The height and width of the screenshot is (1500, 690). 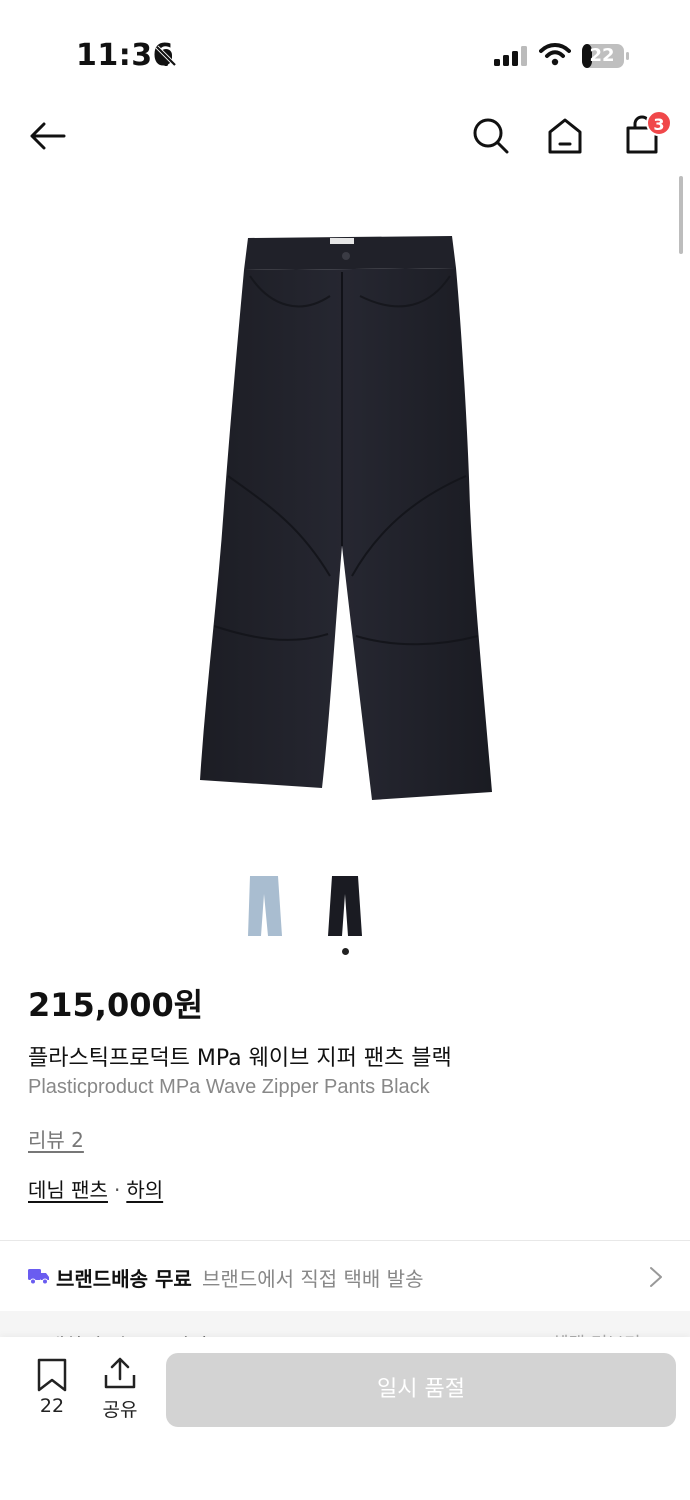 I want to click on bottom-action-bar: 22 공유 일시 품절, so click(x=345, y=1418).